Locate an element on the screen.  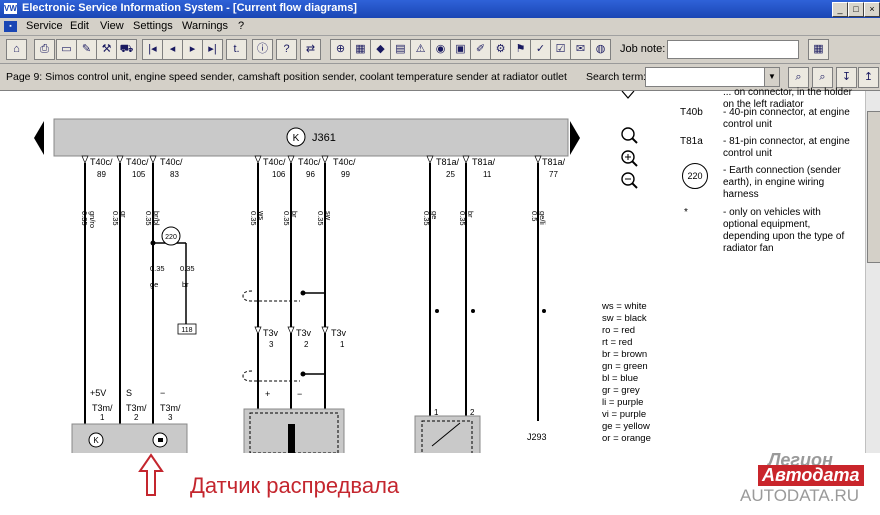
wire-color: ge is located at coordinates (434, 215).